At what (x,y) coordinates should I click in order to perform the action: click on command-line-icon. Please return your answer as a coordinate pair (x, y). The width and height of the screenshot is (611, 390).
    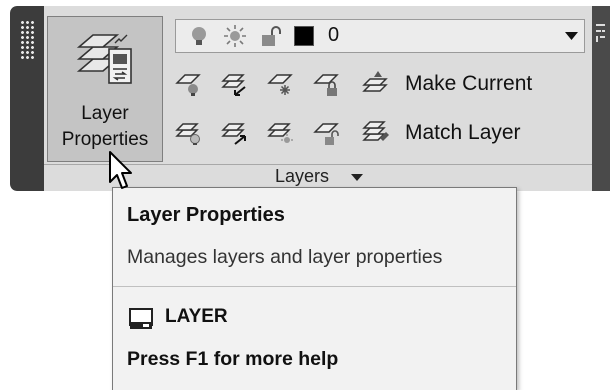
    Looking at the image, I should click on (141, 318).